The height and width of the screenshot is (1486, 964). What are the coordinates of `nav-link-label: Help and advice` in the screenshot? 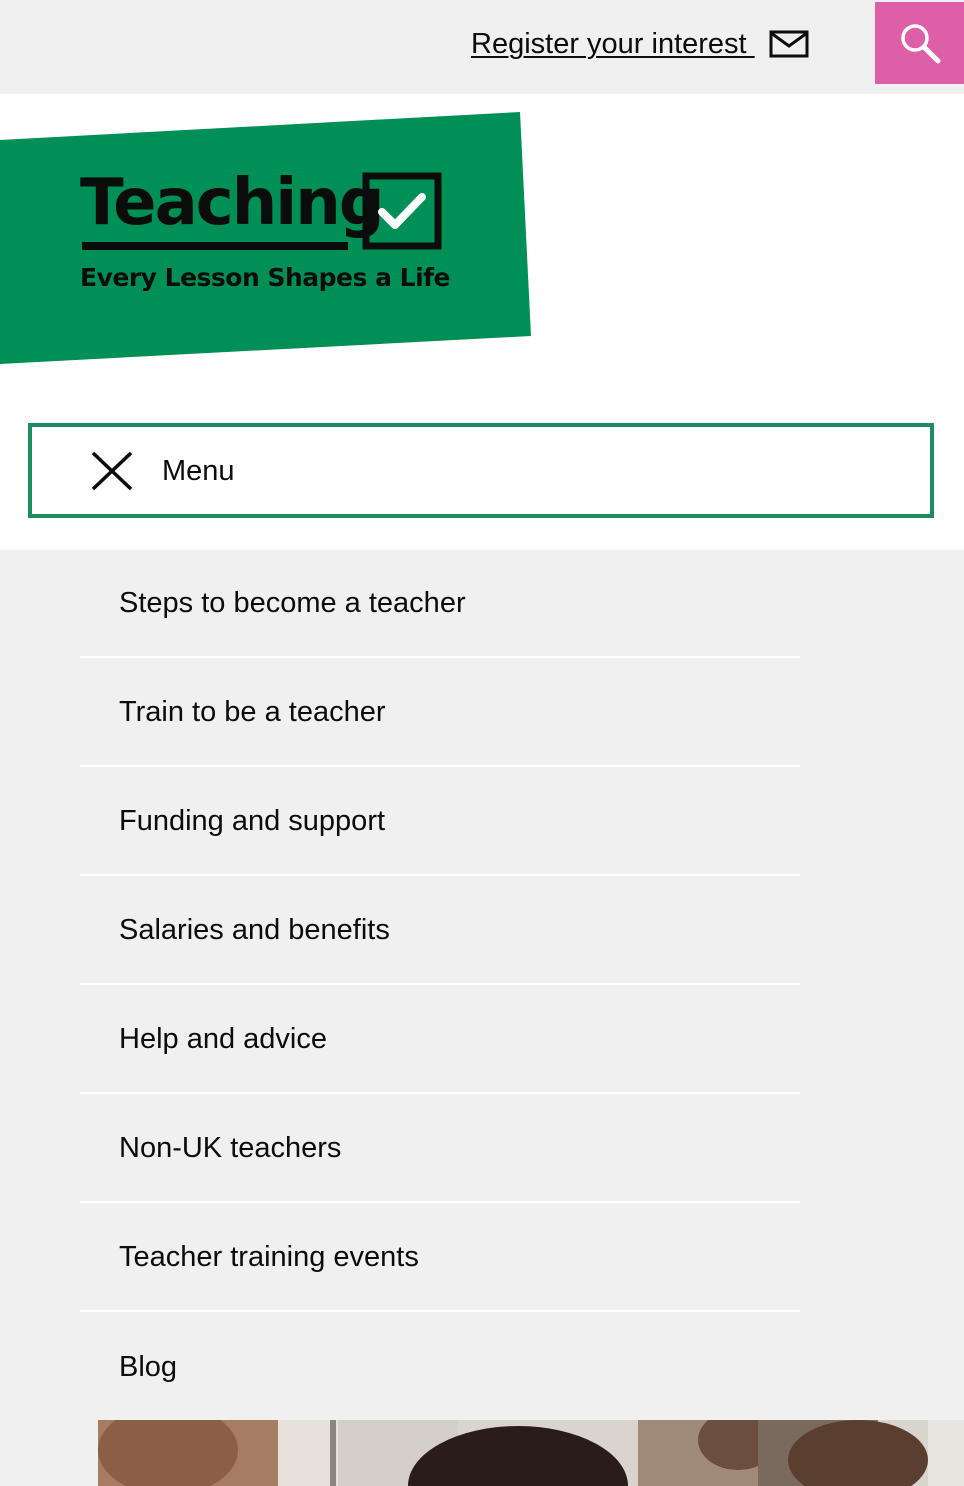 It's located at (223, 1039).